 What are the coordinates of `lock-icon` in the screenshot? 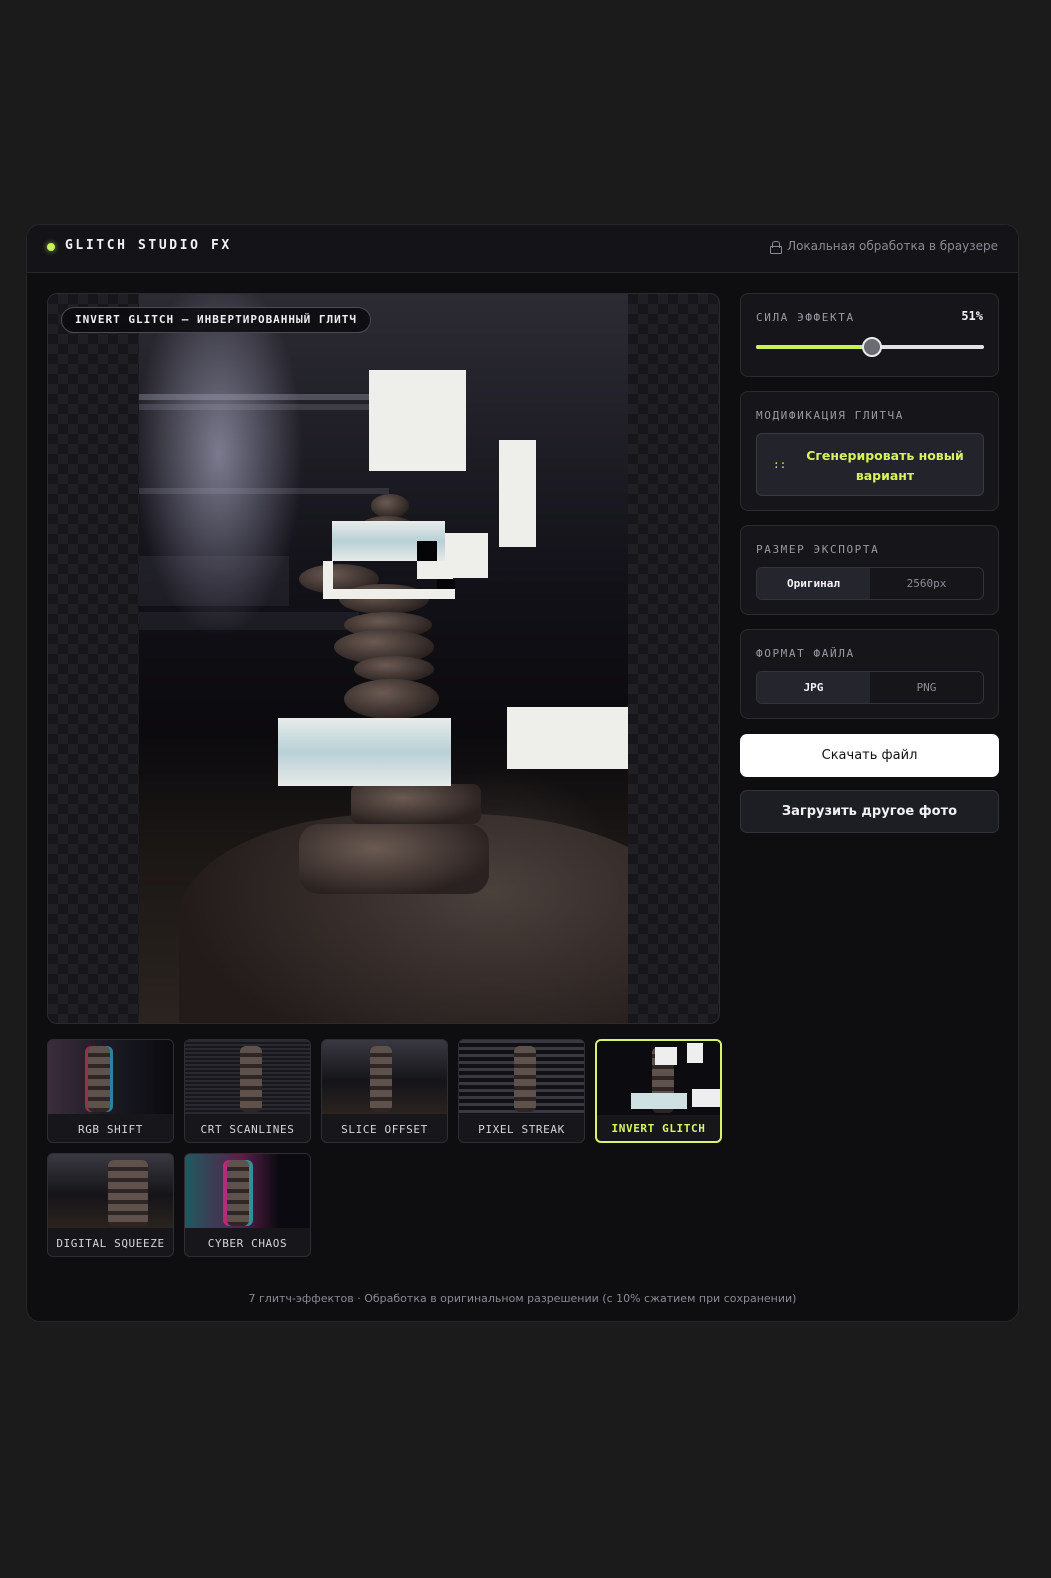 It's located at (776, 247).